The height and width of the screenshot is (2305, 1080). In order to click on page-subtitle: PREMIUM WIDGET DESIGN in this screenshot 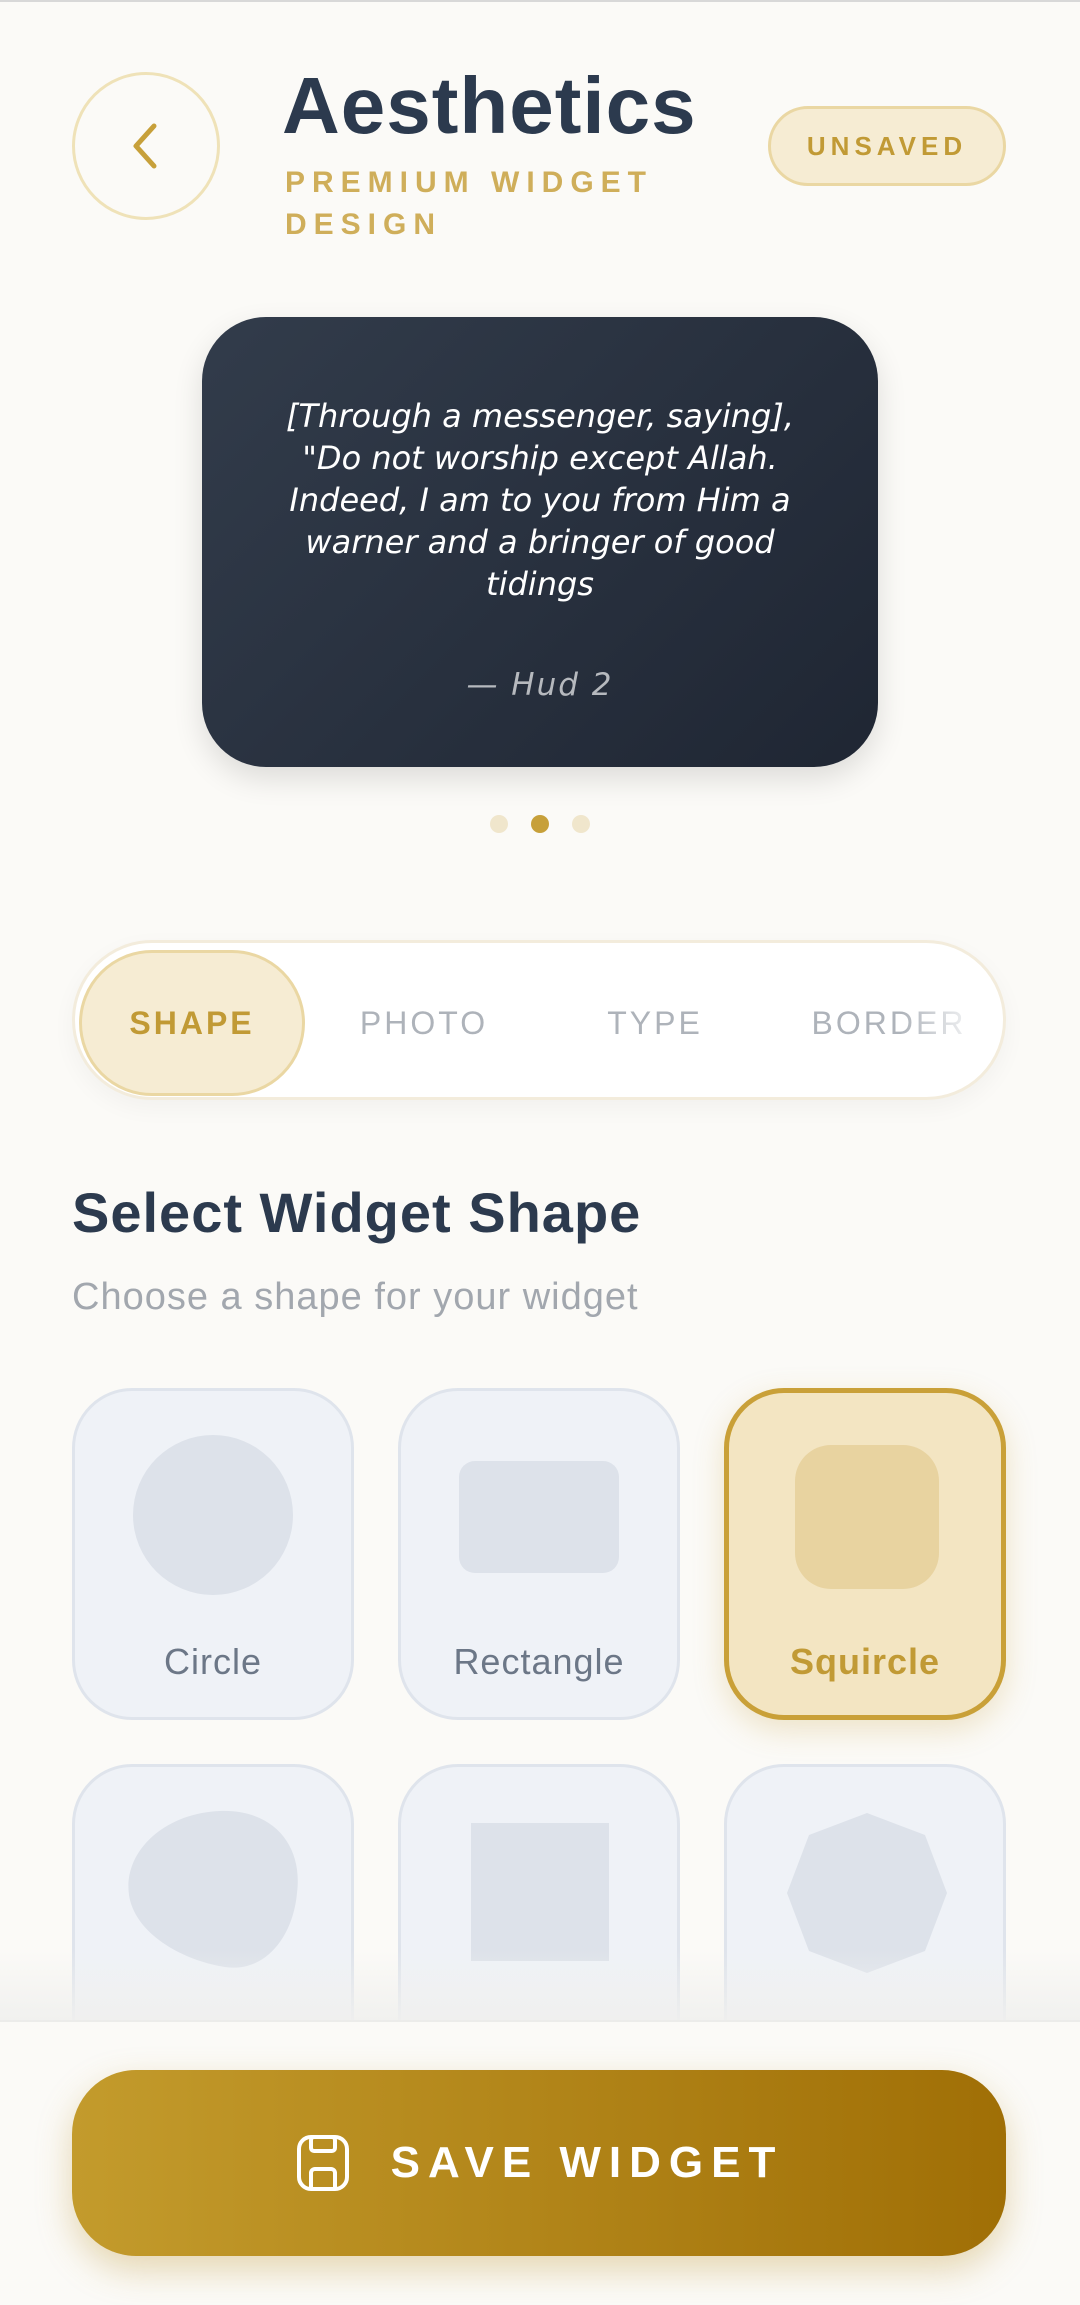, I will do `click(469, 203)`.